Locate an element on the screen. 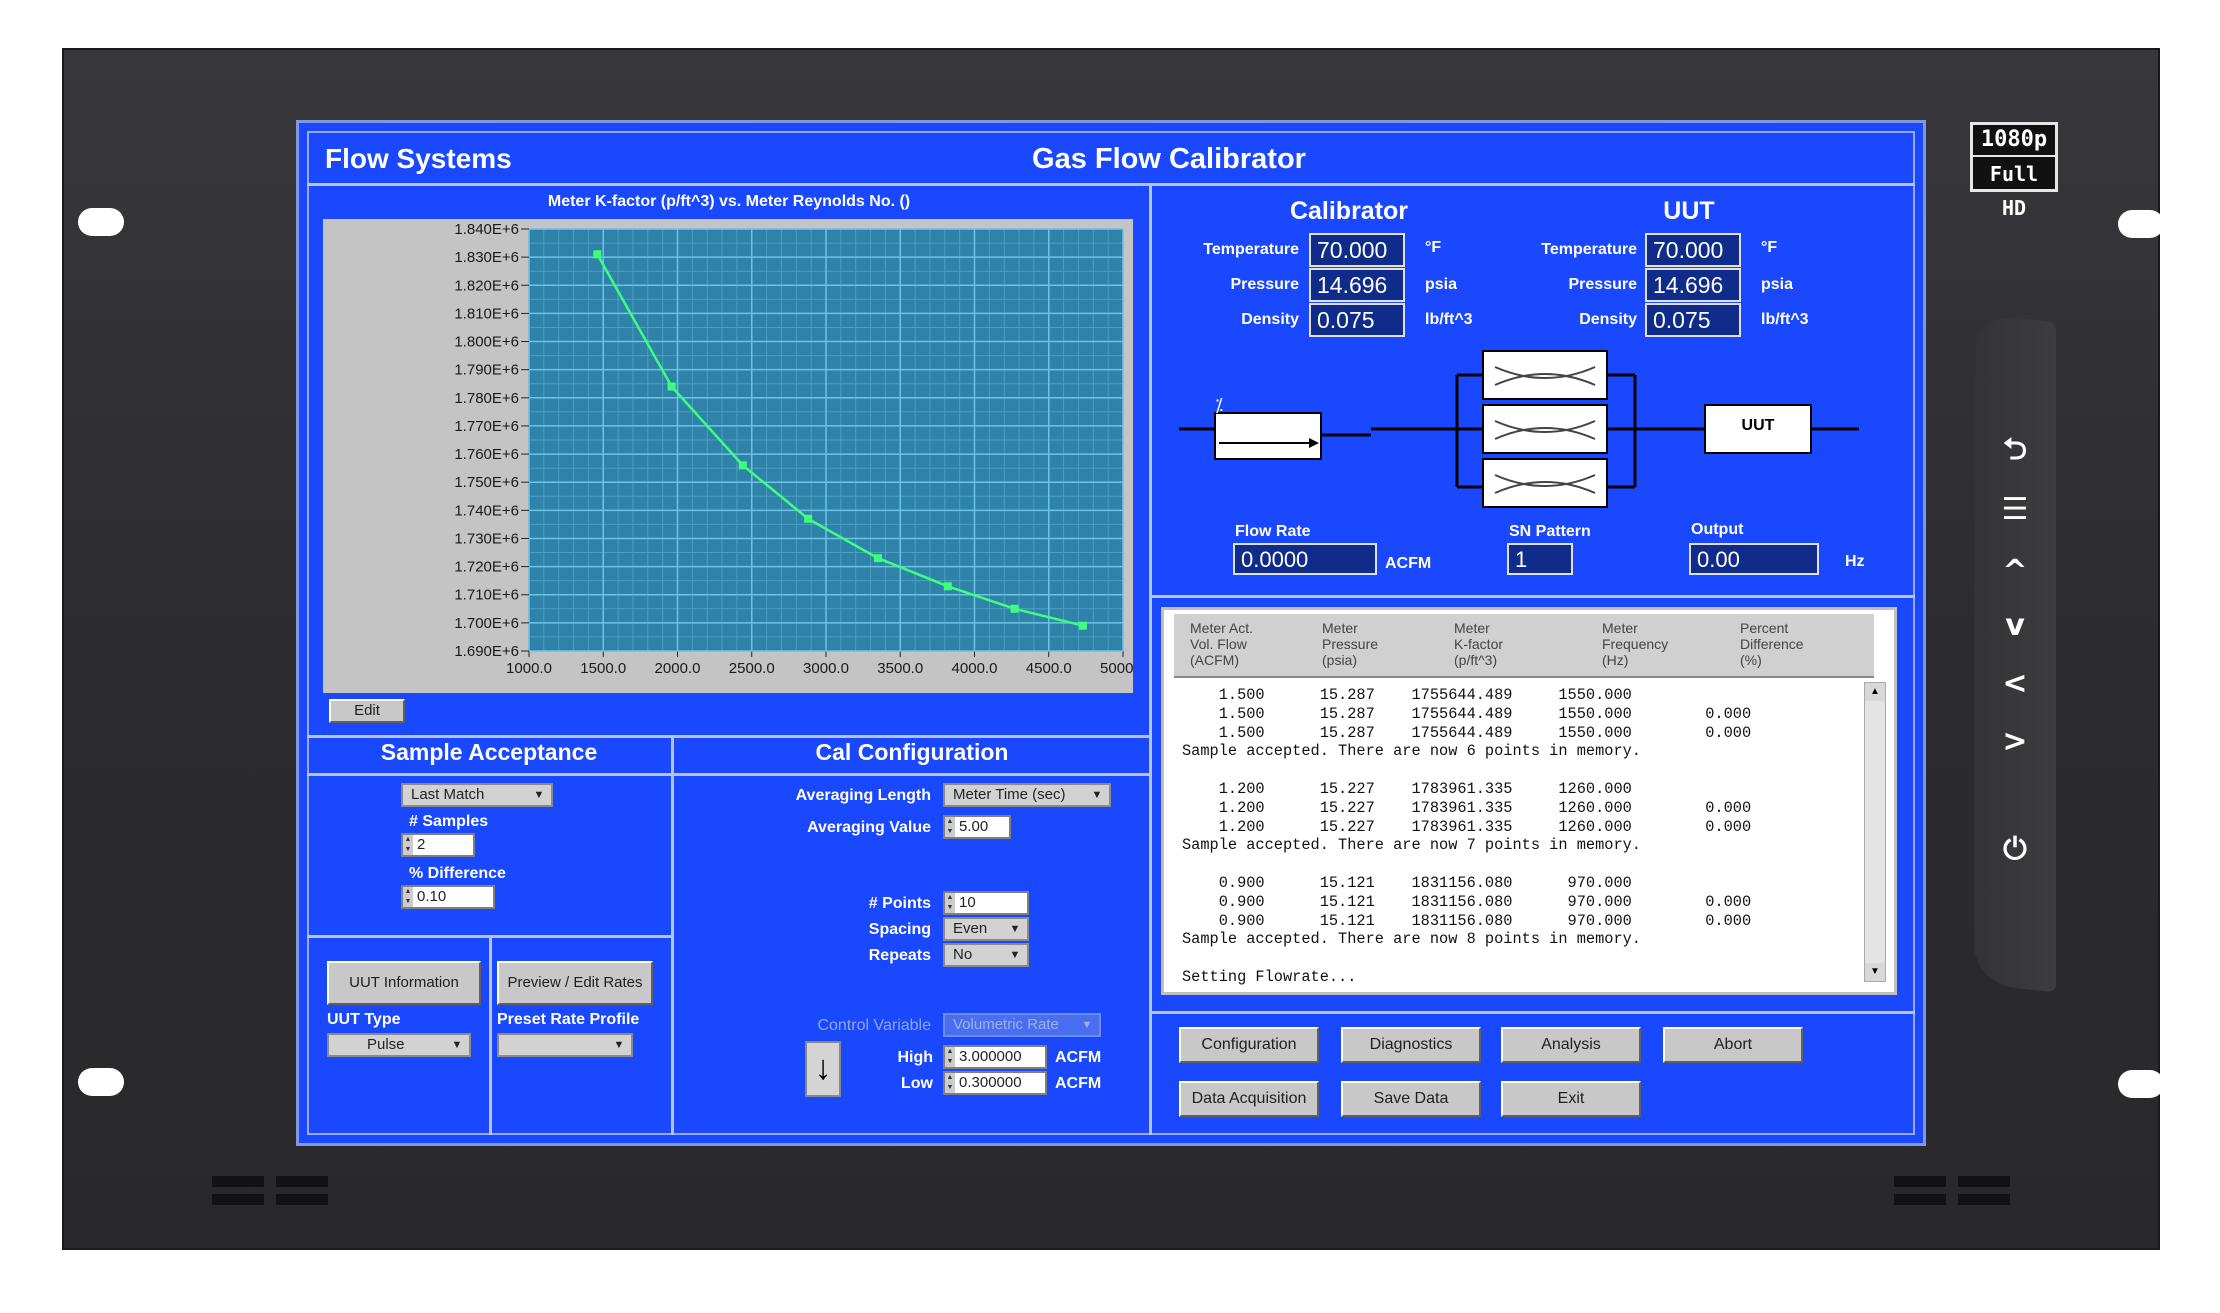  col-pressure: Meter Pressure (psia) is located at coordinates (1350, 644).